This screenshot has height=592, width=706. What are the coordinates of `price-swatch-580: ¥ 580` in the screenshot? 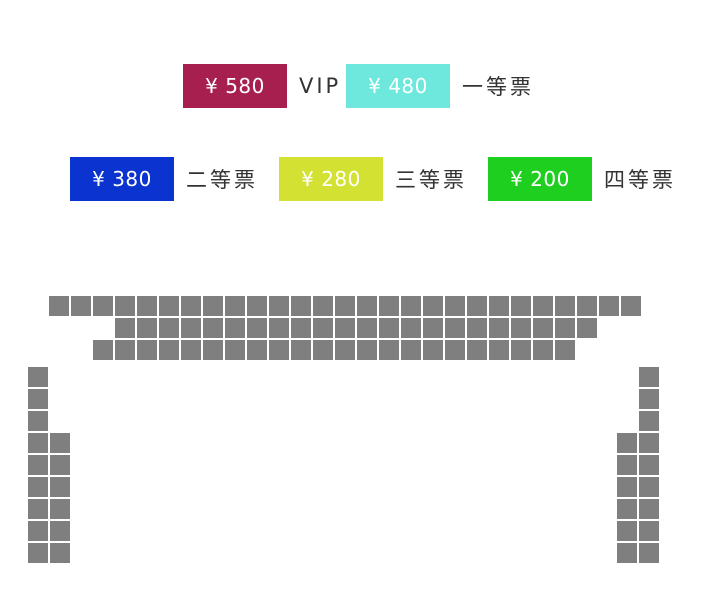 It's located at (235, 86).